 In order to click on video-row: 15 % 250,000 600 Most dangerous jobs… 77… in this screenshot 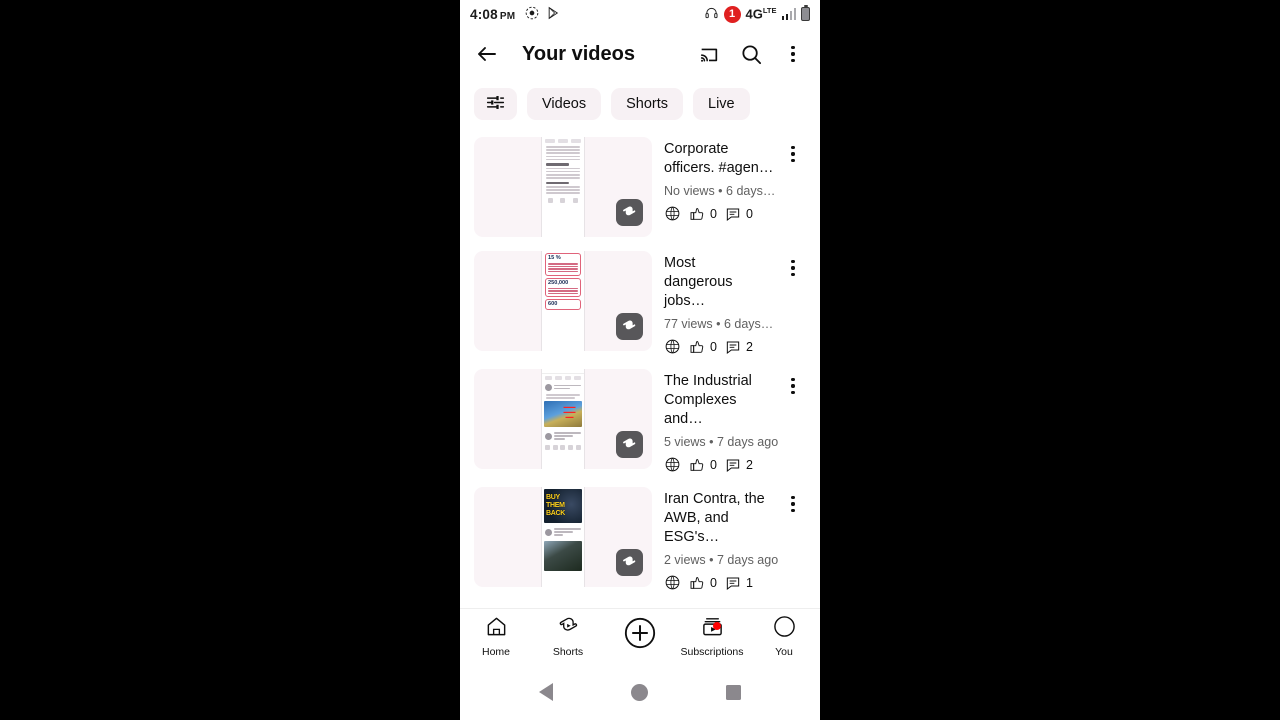, I will do `click(640, 305)`.